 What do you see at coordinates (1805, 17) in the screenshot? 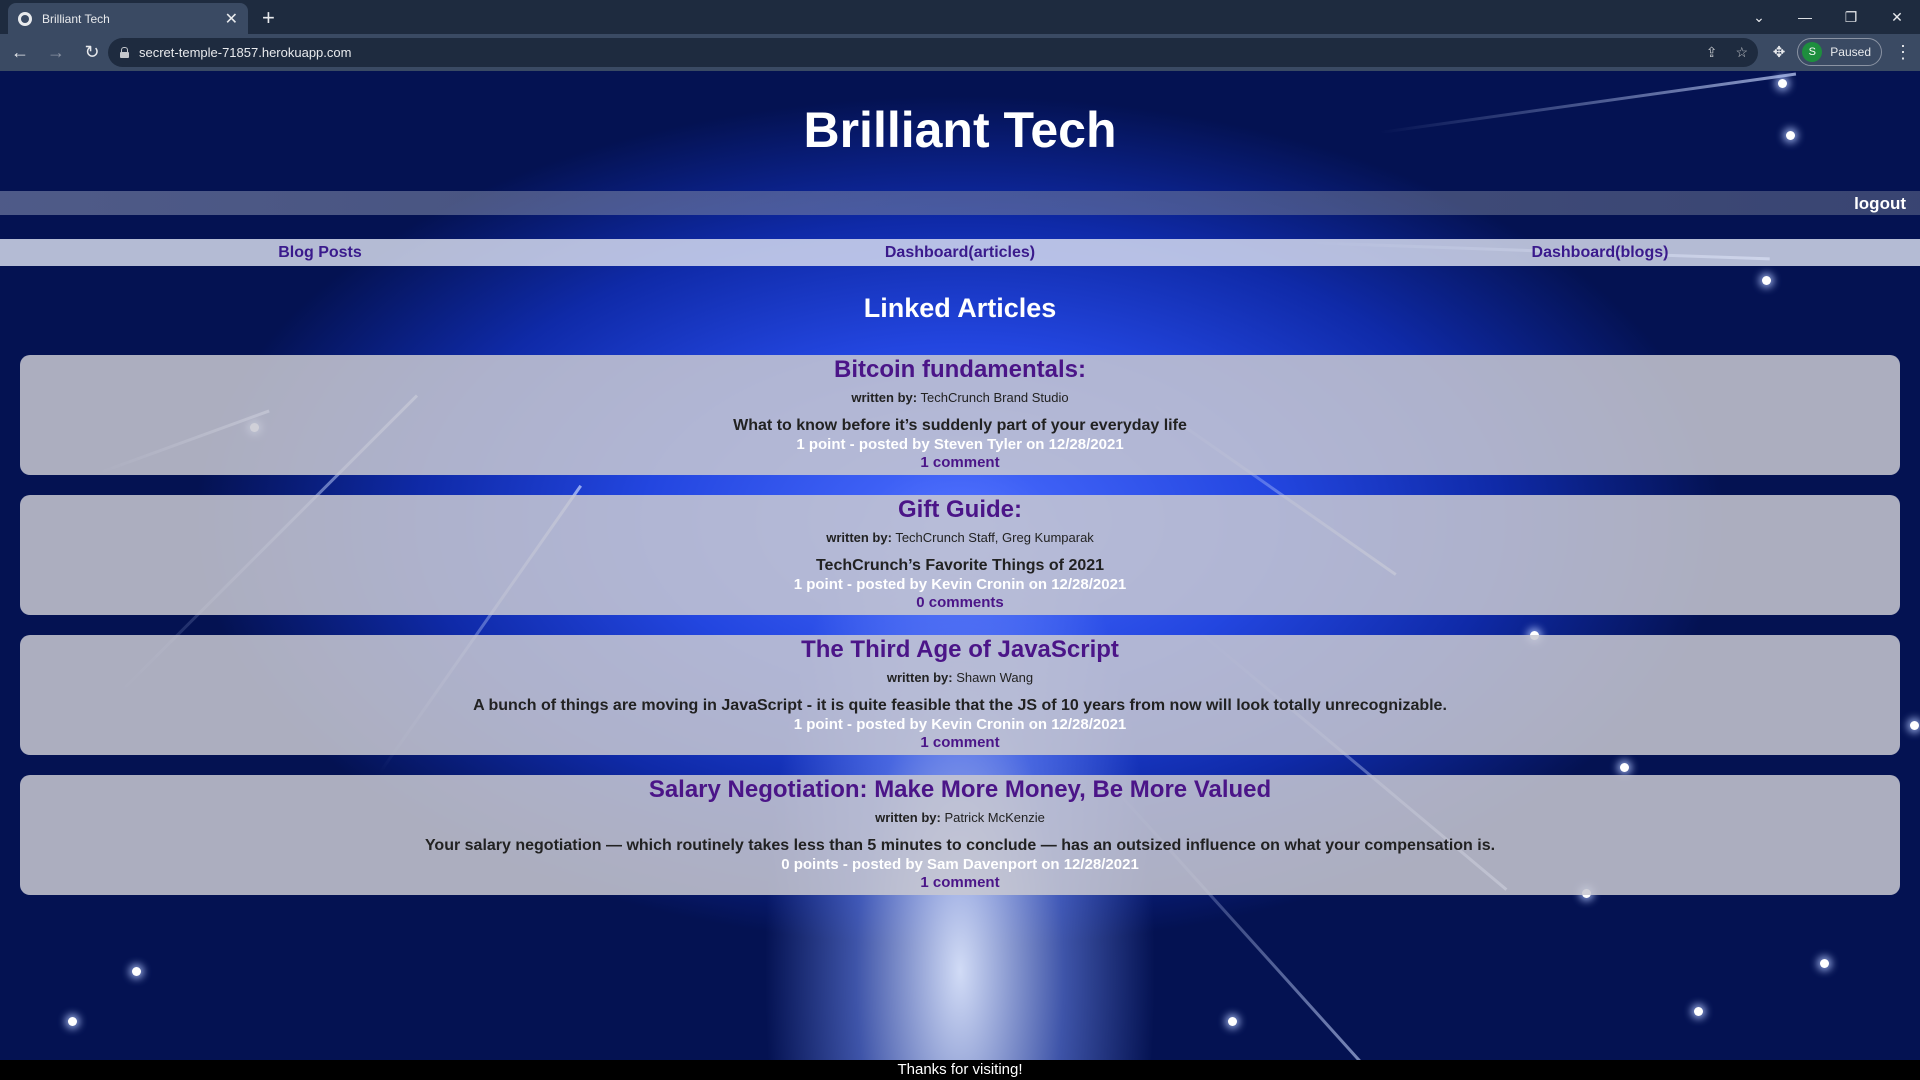
I see `minimize-icon: —` at bounding box center [1805, 17].